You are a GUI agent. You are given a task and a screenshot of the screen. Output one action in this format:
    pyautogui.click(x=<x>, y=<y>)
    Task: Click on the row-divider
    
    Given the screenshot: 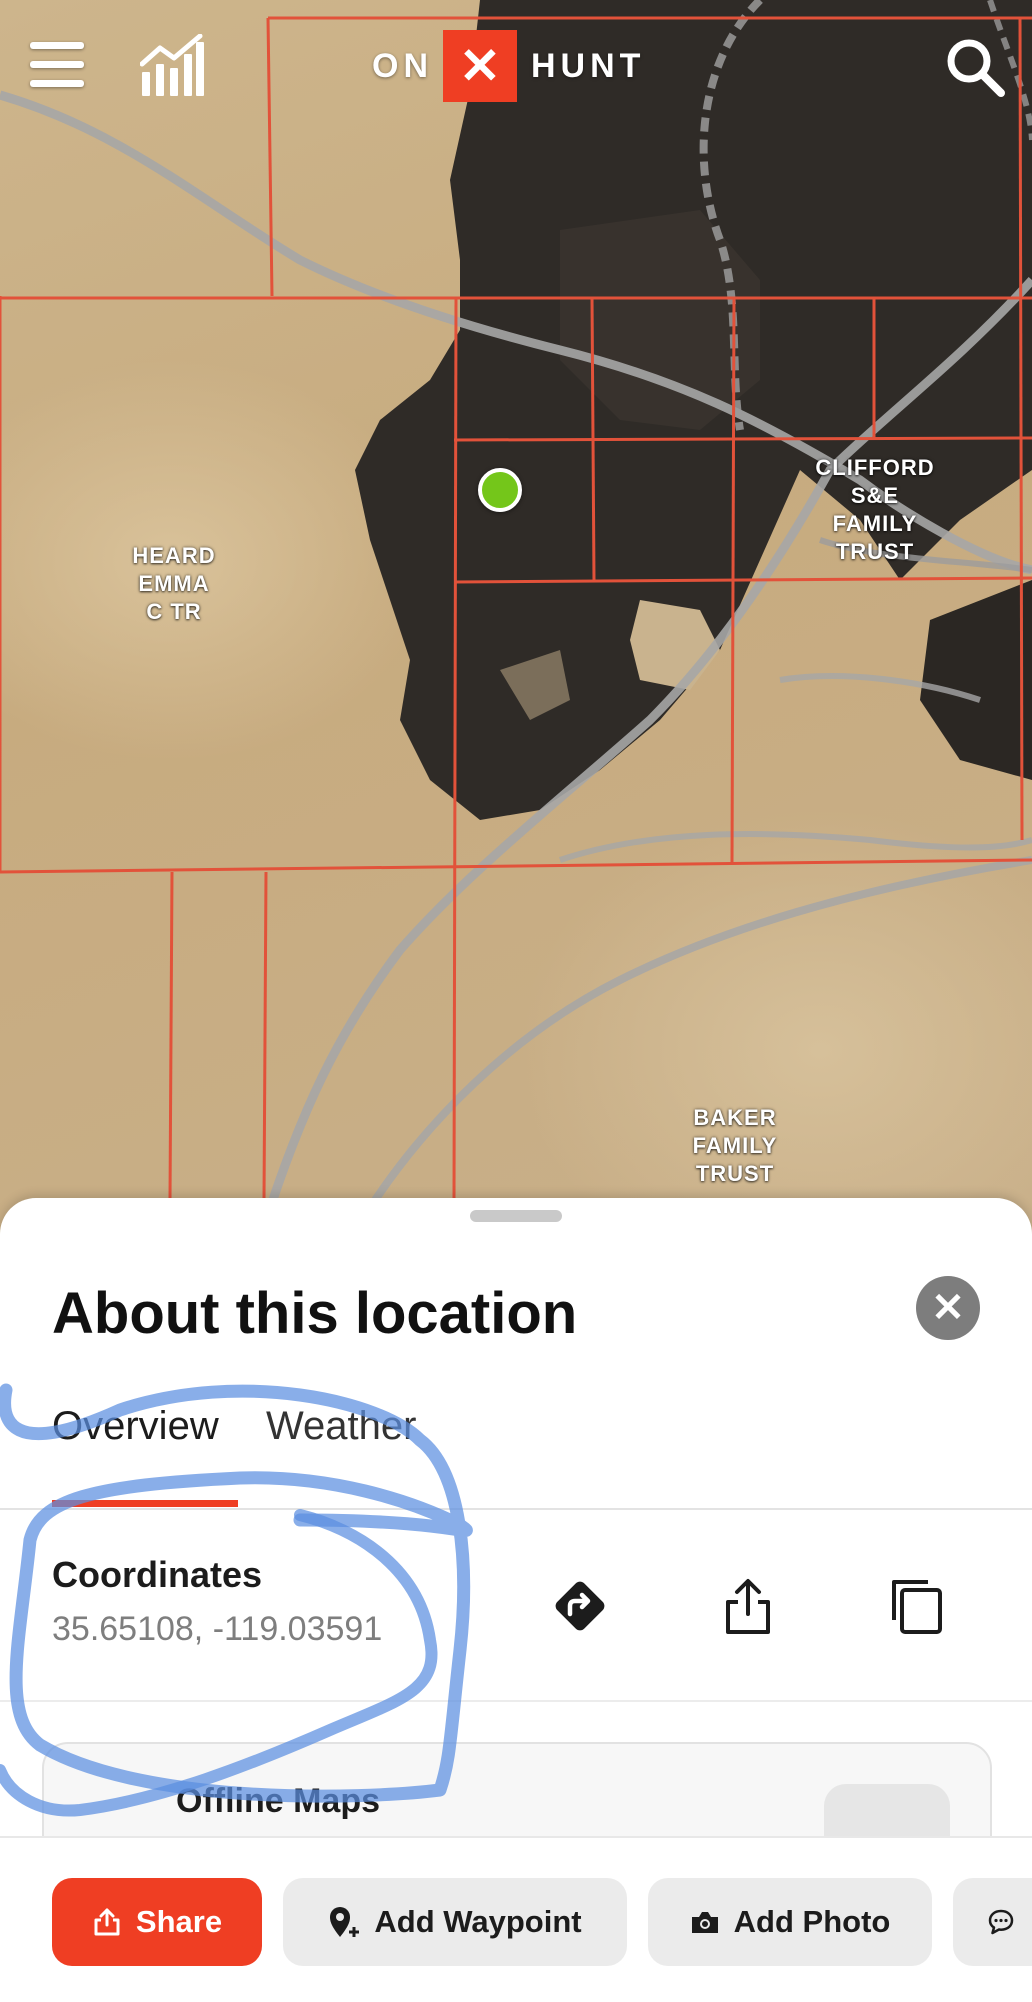 What is the action you would take?
    pyautogui.click(x=516, y=1701)
    